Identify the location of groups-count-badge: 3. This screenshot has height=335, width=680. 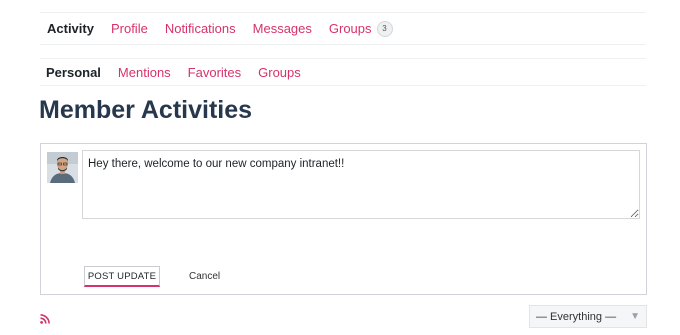
(384, 28).